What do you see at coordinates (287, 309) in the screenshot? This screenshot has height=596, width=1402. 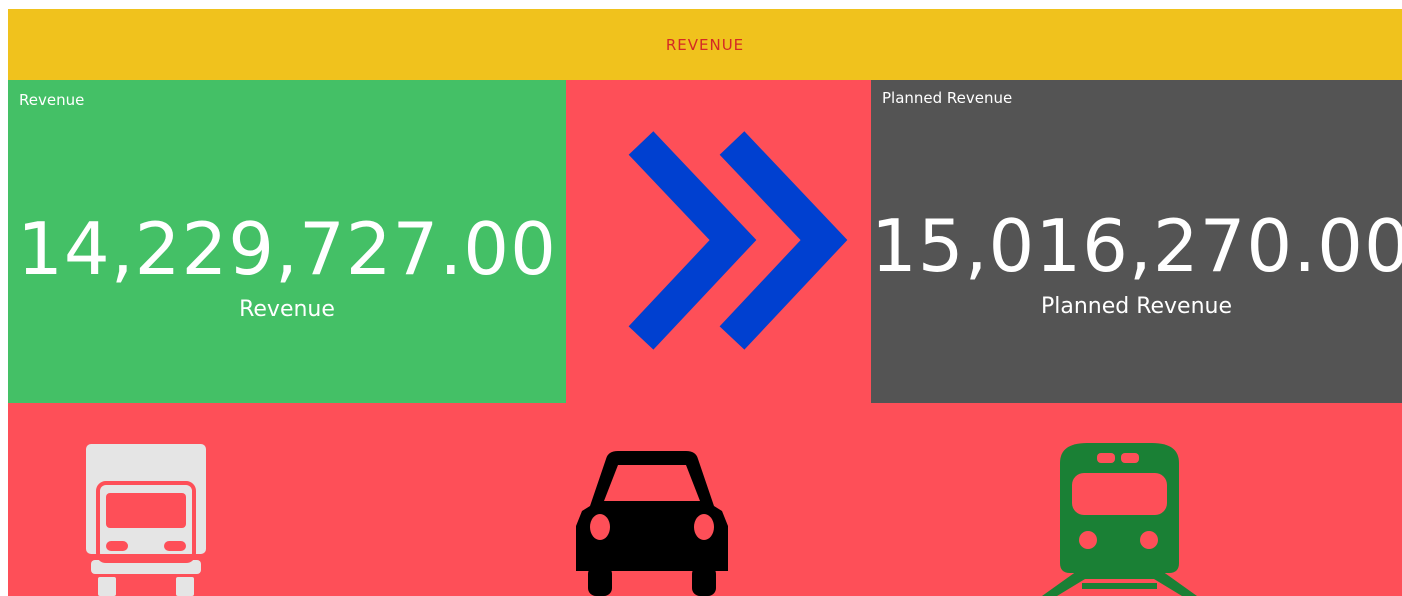 I see `revenue-sub-label: Revenue` at bounding box center [287, 309].